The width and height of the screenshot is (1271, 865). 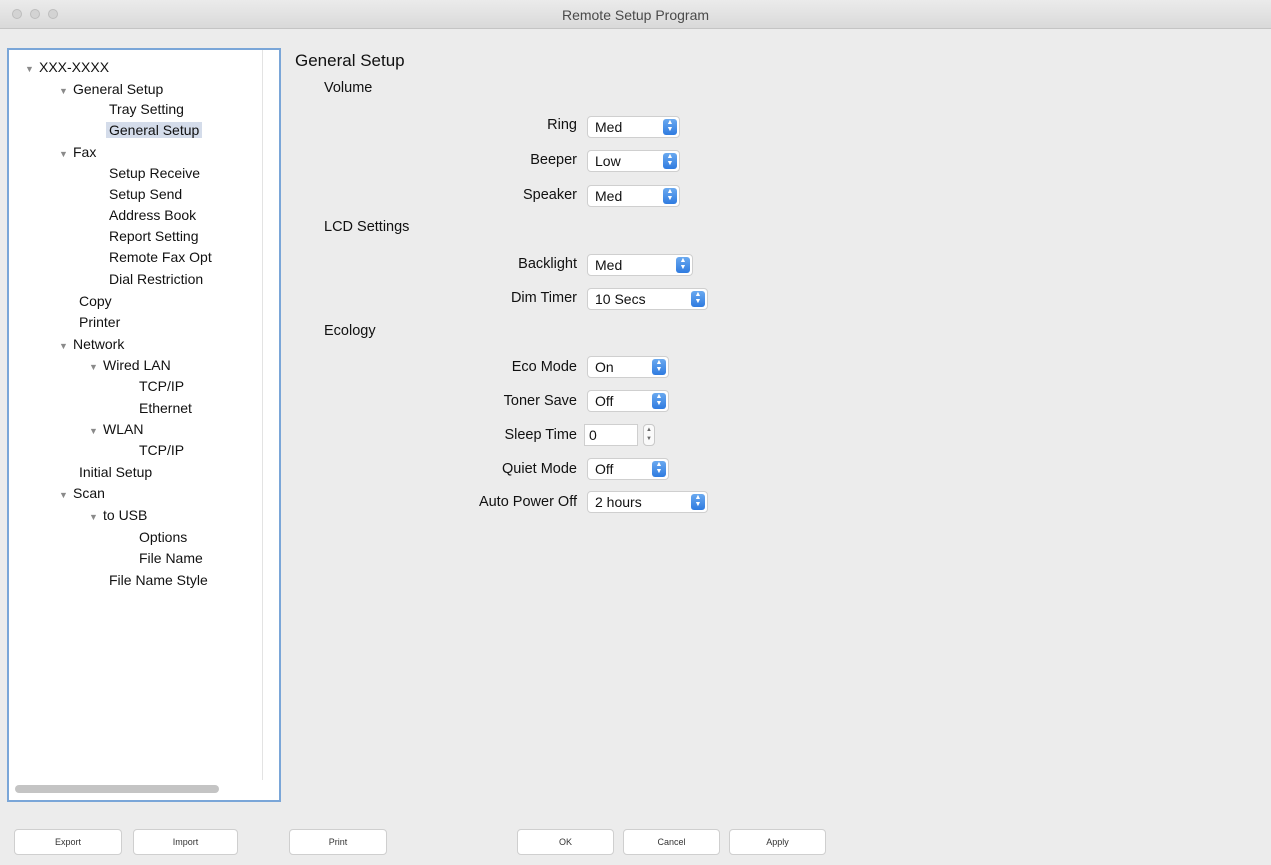 I want to click on tree-item-label: Options, so click(x=163, y=537).